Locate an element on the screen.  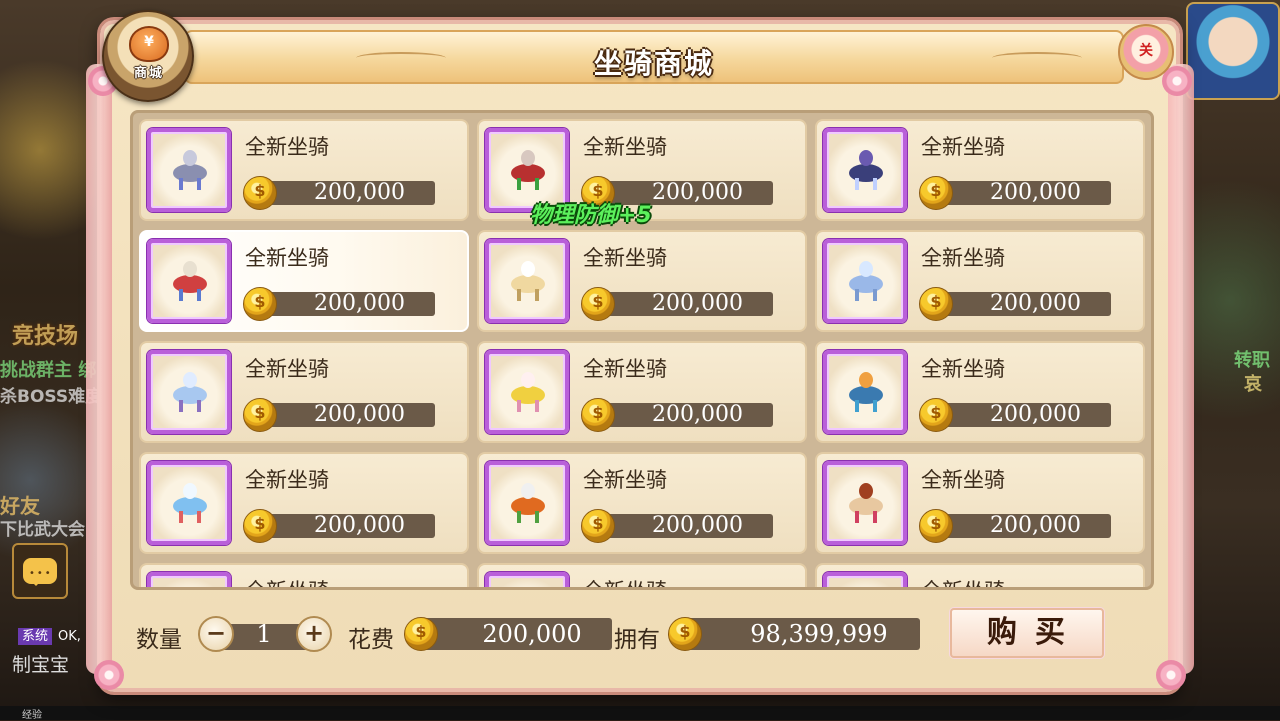
background-event-text-4: 下比武大会 is located at coordinates (42, 530).